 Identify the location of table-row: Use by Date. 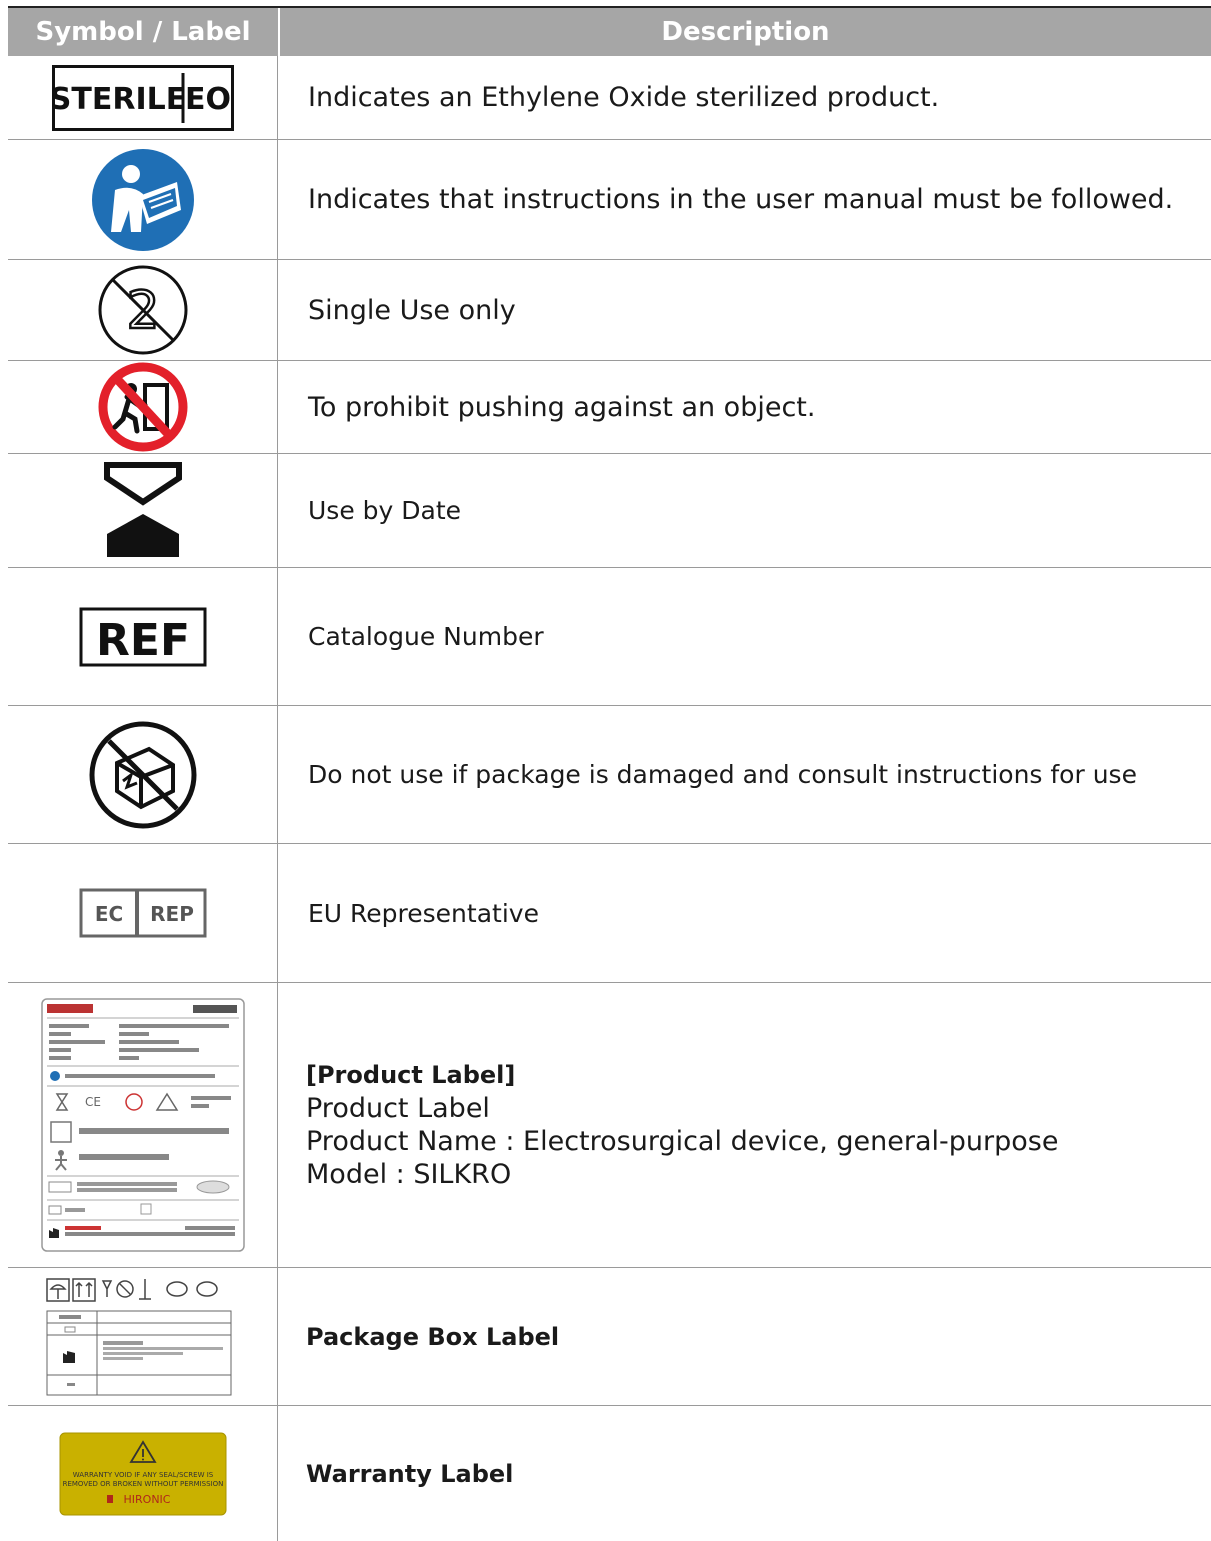
(609, 511).